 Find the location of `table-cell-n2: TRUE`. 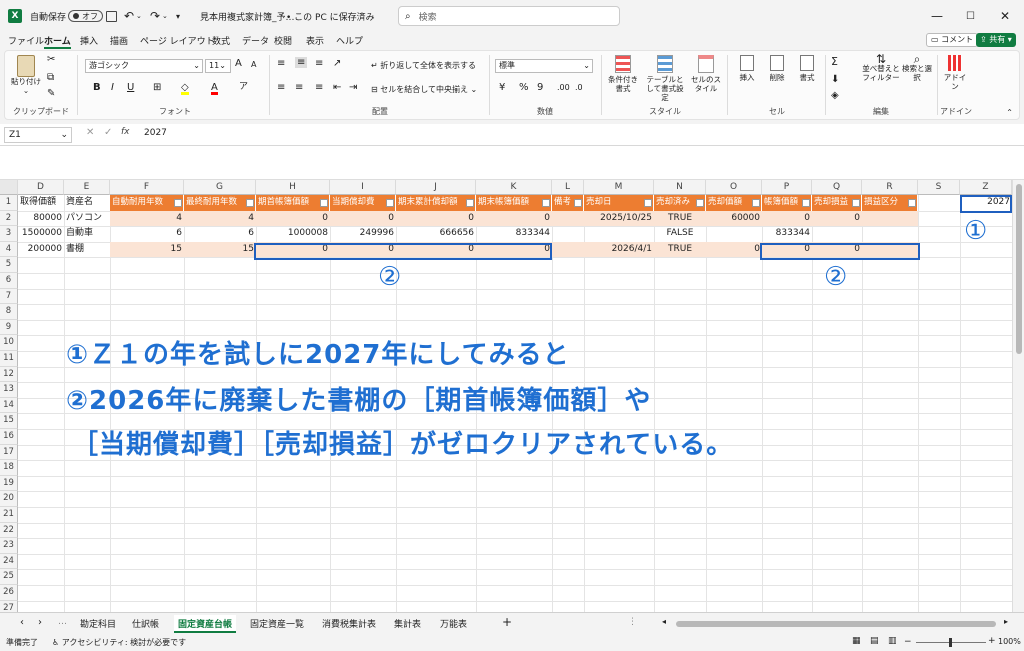

table-cell-n2: TRUE is located at coordinates (680, 219).